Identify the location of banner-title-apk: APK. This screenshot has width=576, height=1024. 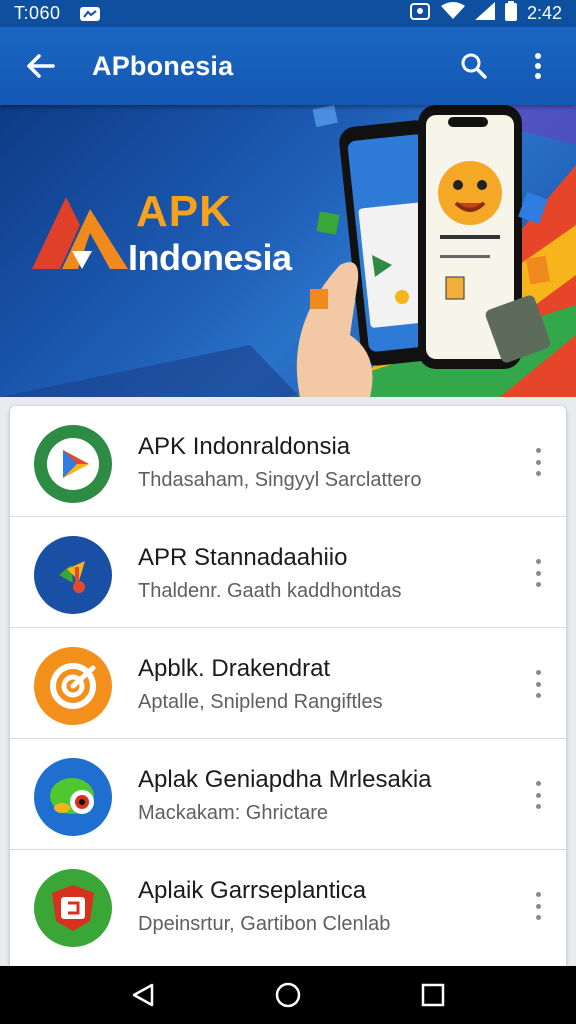
(184, 211).